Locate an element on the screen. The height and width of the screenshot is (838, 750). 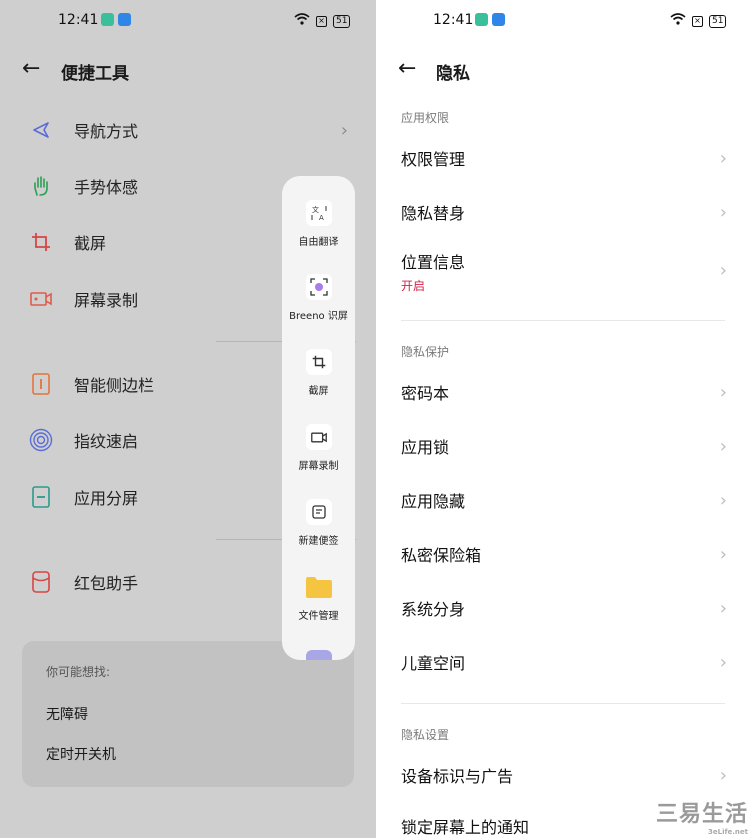
folder-icon is located at coordinates (319, 587).